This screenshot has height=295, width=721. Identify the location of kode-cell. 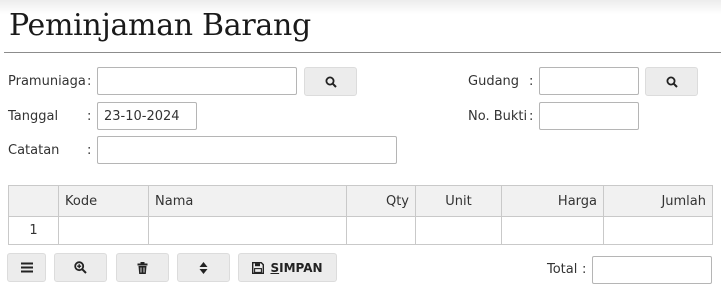
(103, 230).